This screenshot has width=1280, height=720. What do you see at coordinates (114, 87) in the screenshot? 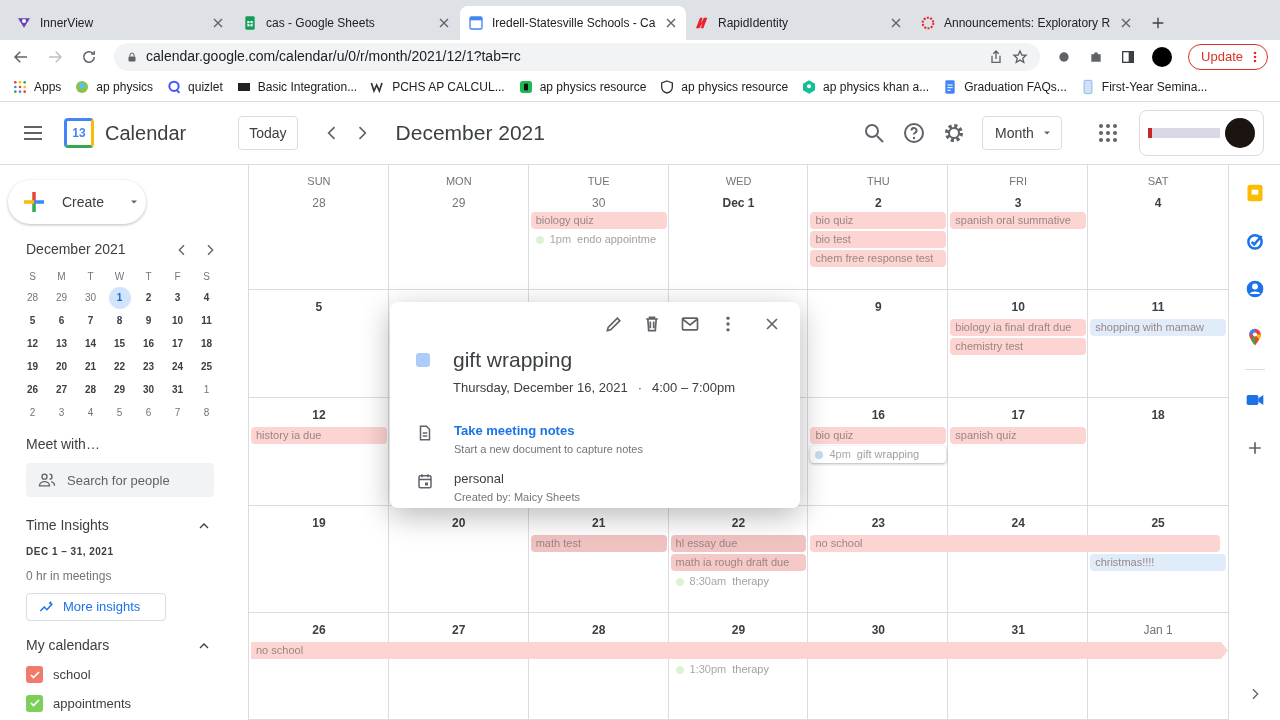
I see `bookmark: ap physics` at bounding box center [114, 87].